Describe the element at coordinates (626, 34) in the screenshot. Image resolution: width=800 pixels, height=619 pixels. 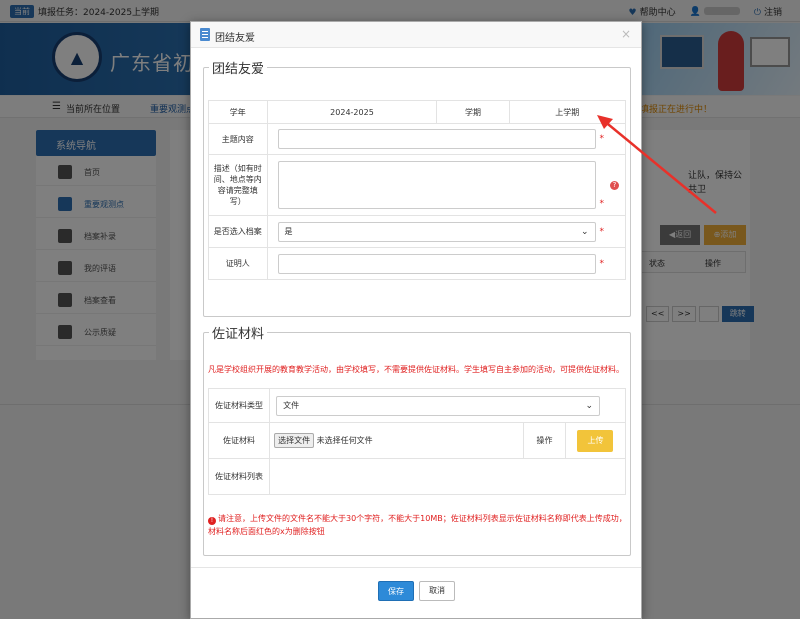
I see `close-icon: ×` at that location.